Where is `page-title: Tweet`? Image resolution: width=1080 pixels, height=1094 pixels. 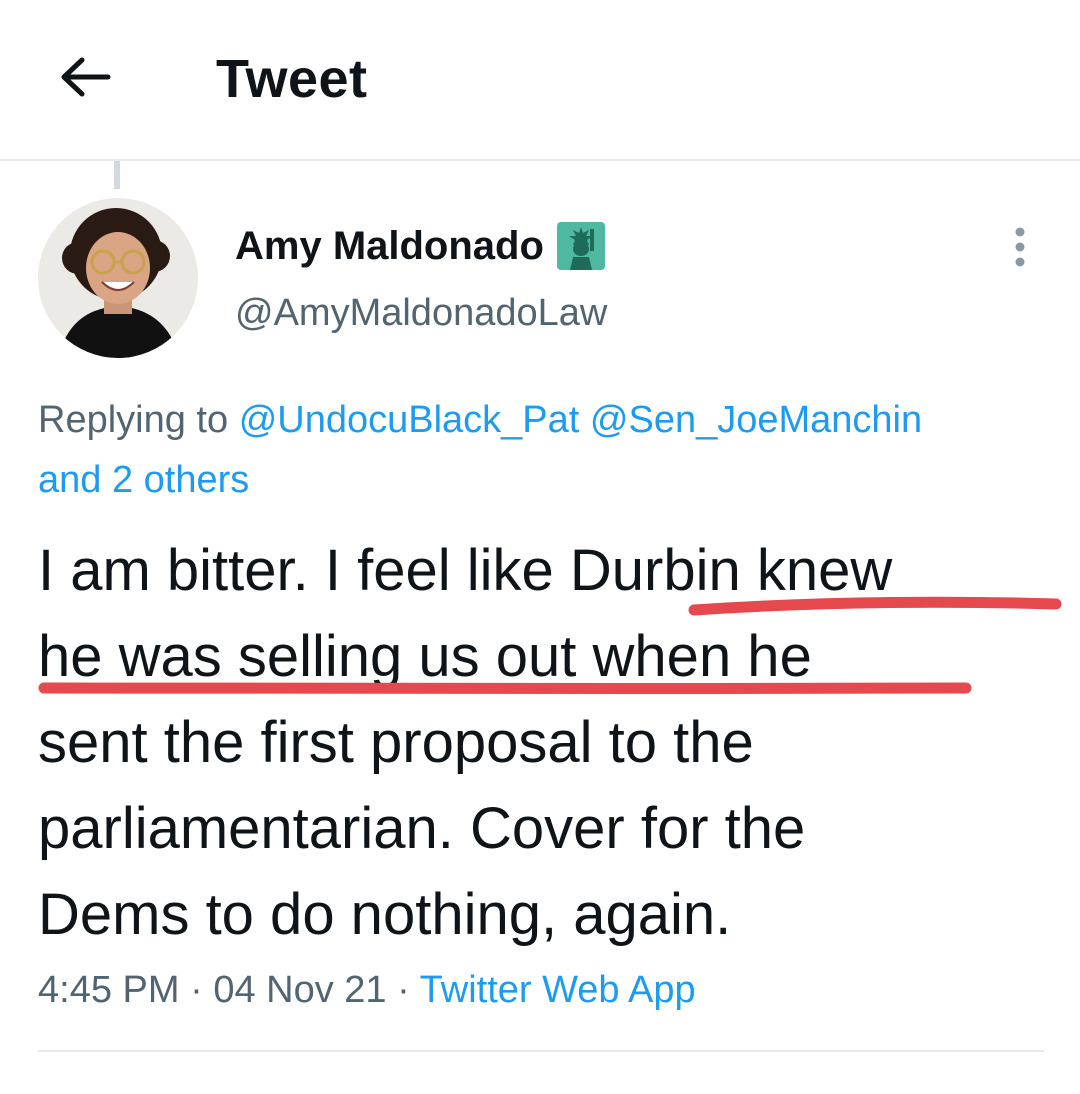
page-title: Tweet is located at coordinates (292, 79).